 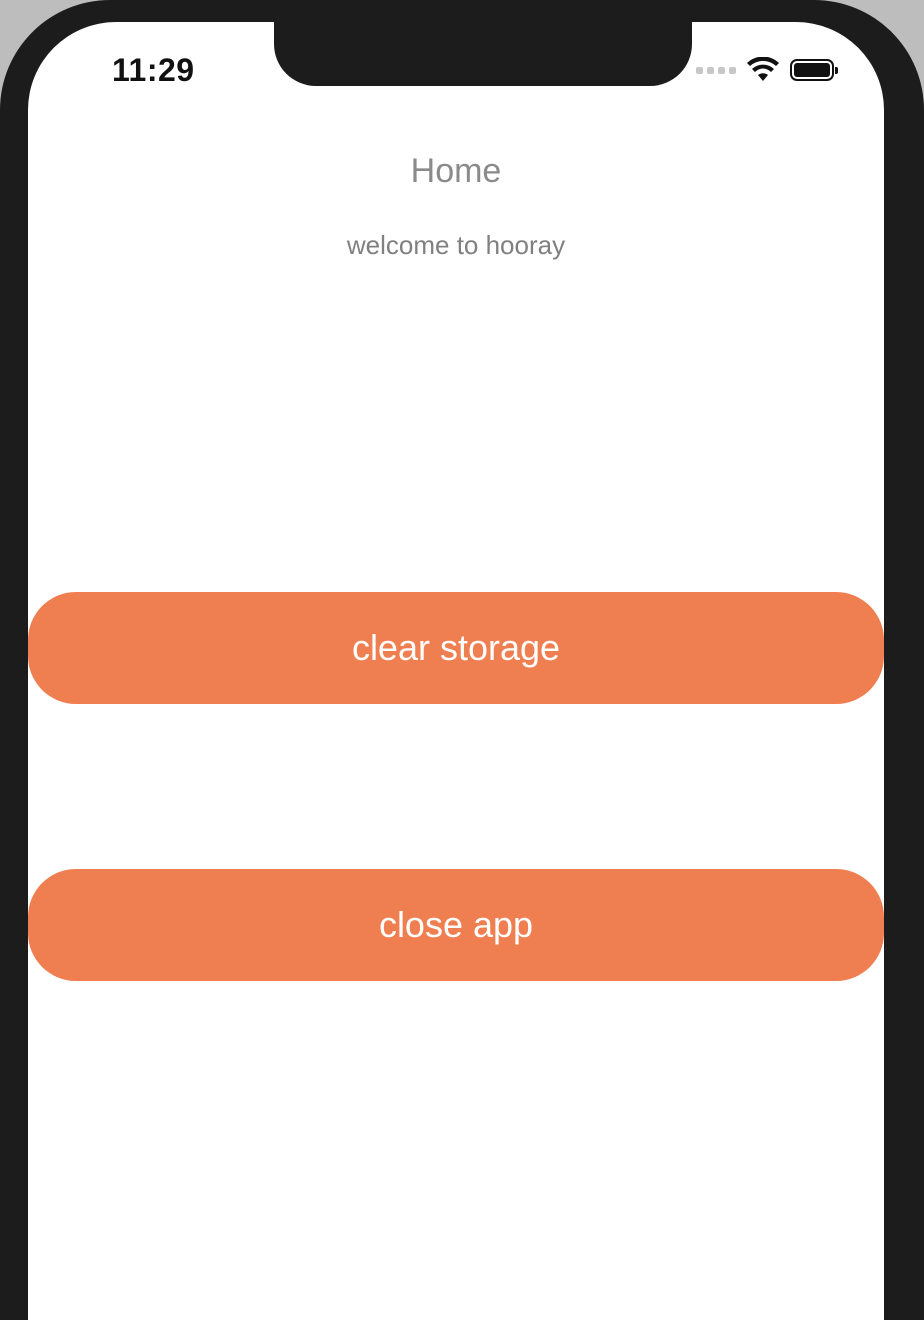 I want to click on welcome-text: welcome to hooray, so click(x=456, y=245).